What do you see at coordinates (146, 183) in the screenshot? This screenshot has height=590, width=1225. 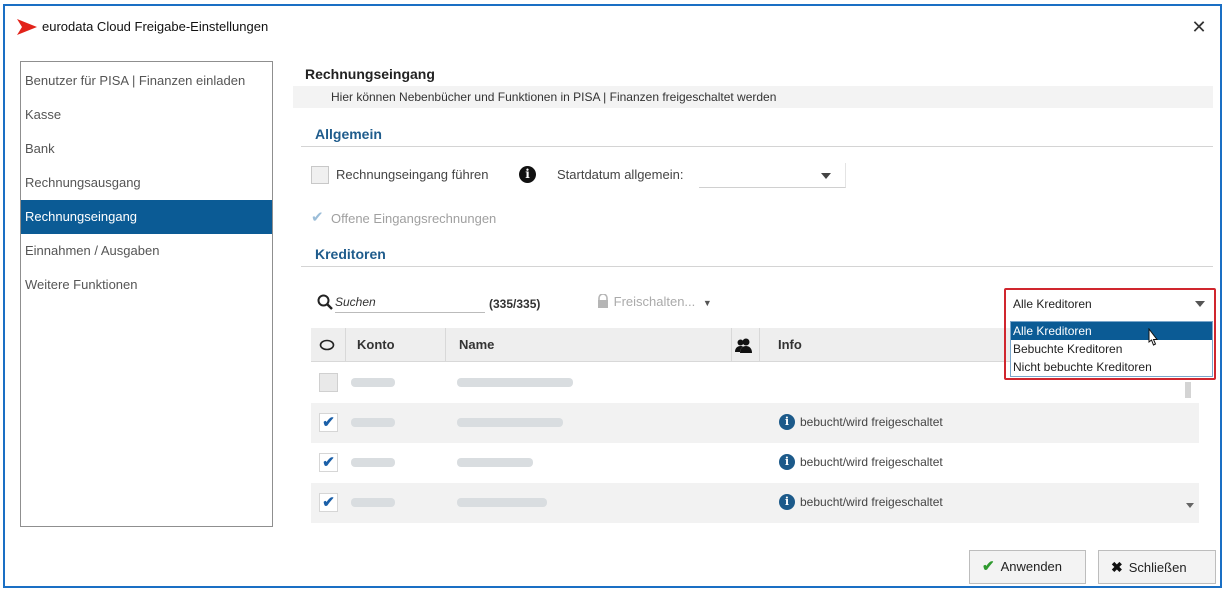 I see `sidebar-item-rechnungsausgang: Rechnungsausgang` at bounding box center [146, 183].